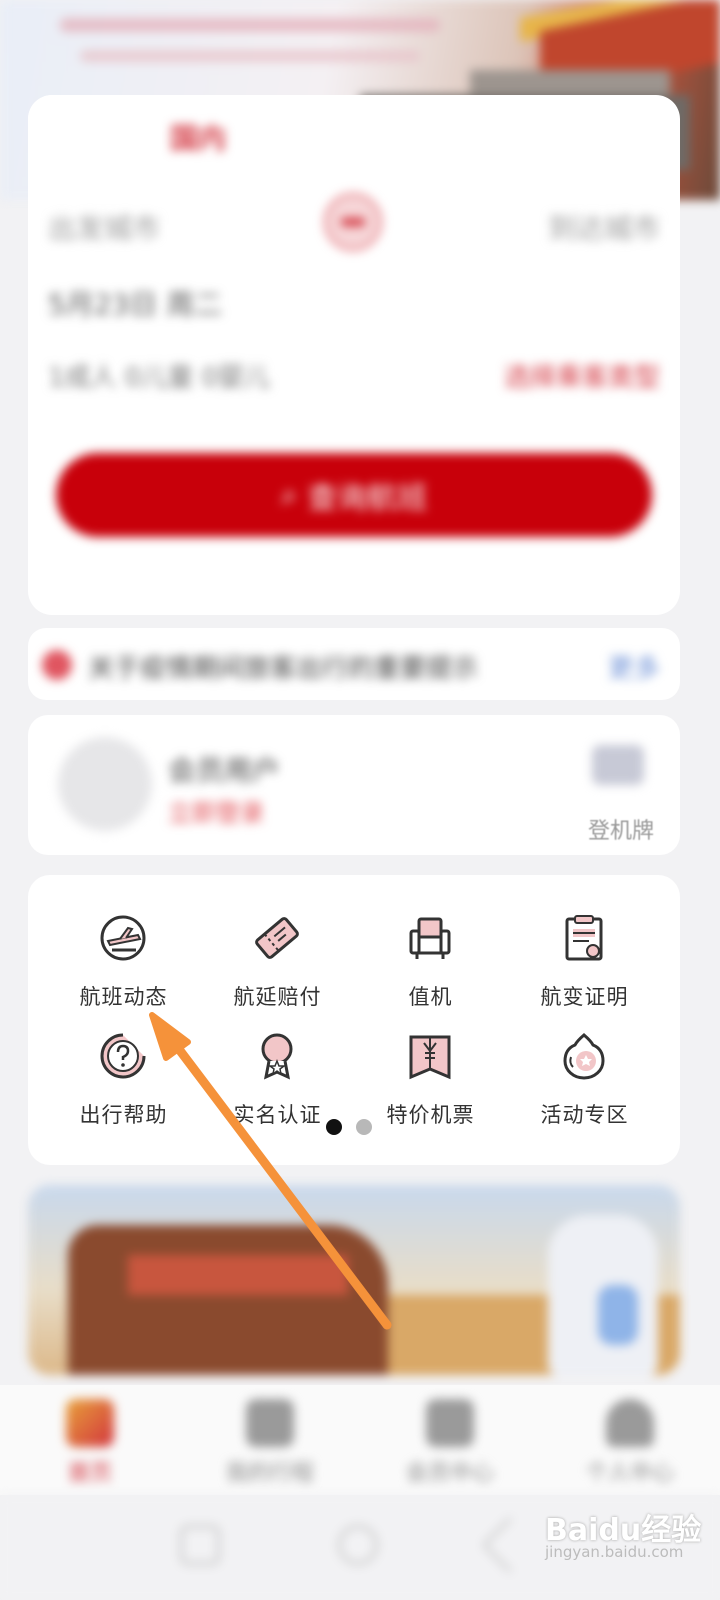  Describe the element at coordinates (582, 375) in the screenshot. I see `passenger-type-link: 选择乘客类型` at that location.